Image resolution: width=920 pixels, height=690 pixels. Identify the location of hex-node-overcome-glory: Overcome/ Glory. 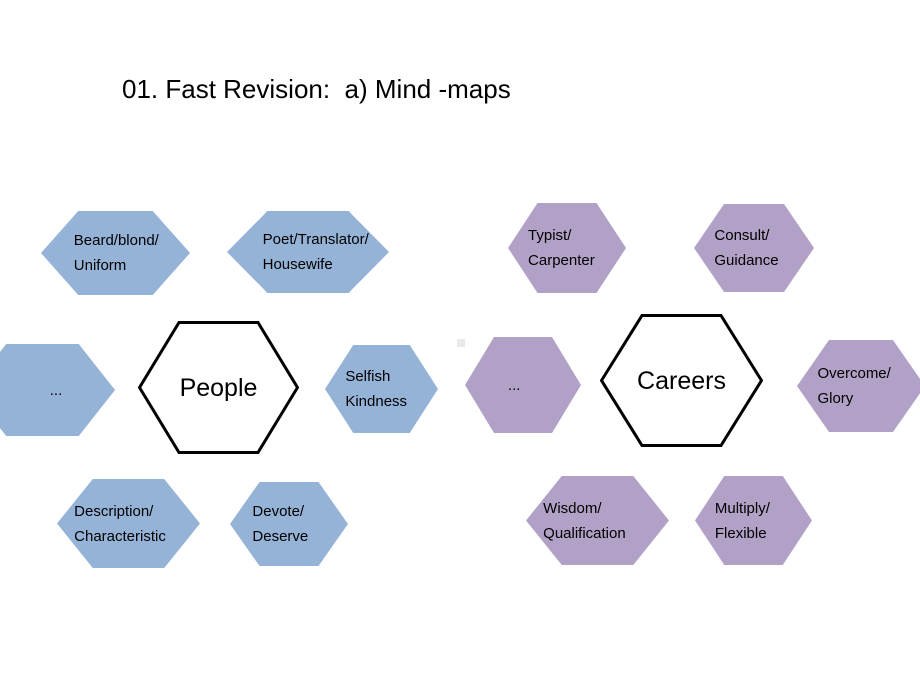
(858, 386).